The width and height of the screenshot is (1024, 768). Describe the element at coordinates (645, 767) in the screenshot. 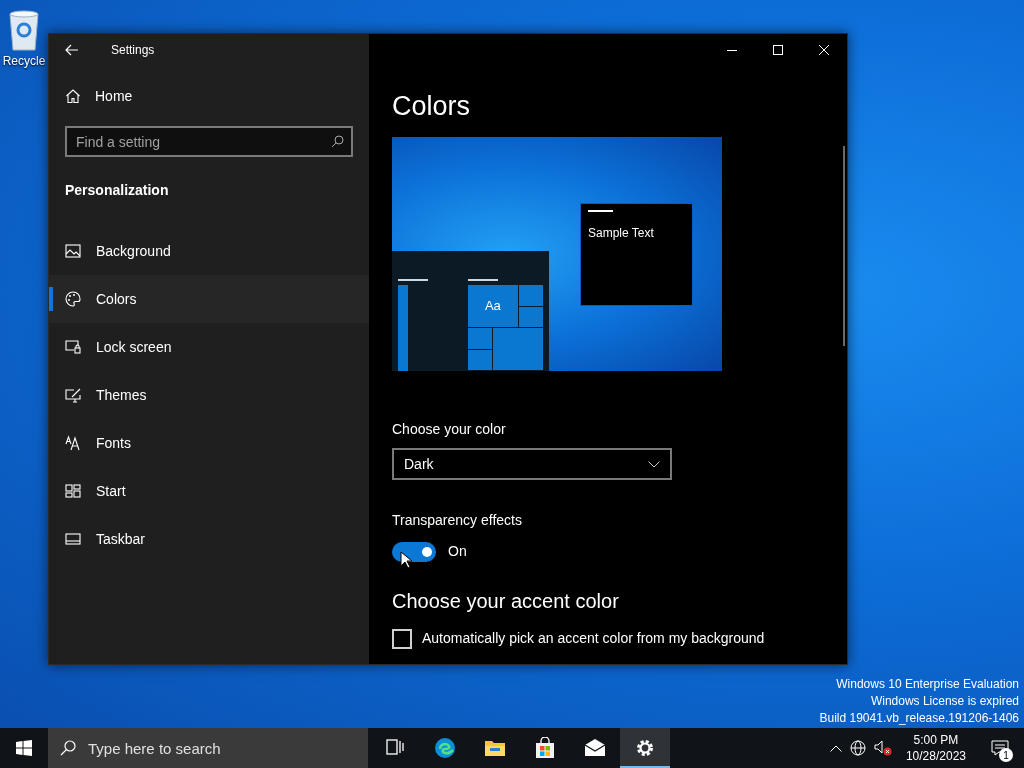

I see `active-indicator` at that location.